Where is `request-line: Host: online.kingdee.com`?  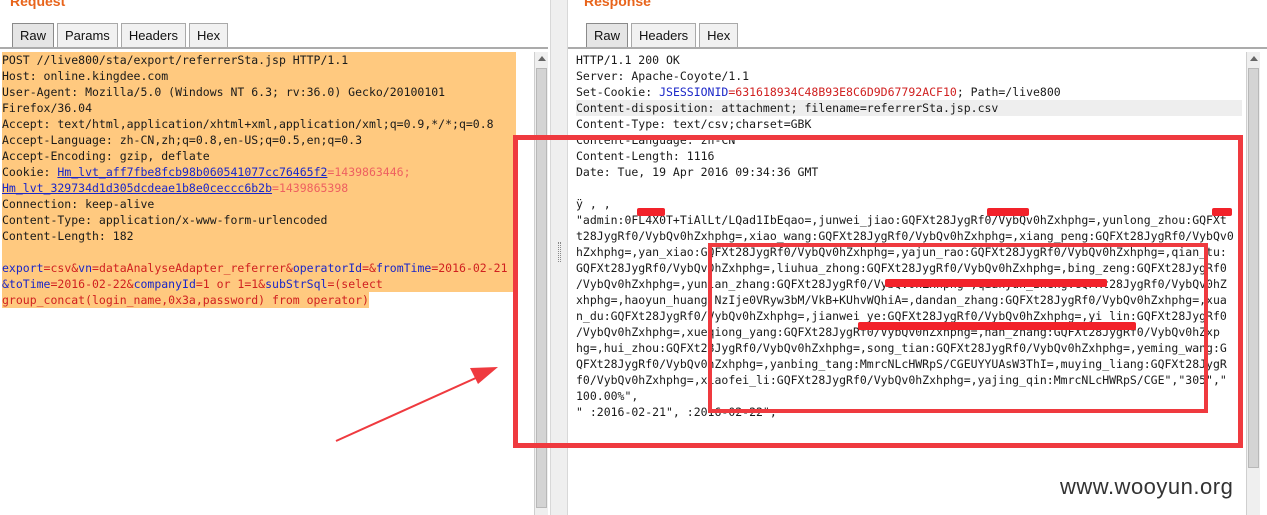
request-line: Host: online.kingdee.com is located at coordinates (259, 76).